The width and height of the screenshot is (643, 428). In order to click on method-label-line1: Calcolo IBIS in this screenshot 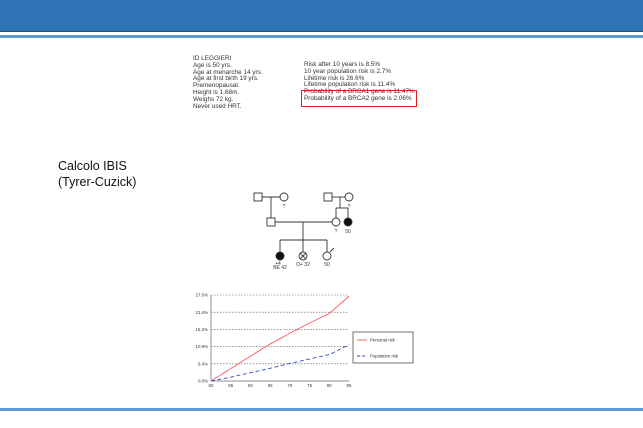, I will do `click(92, 166)`.